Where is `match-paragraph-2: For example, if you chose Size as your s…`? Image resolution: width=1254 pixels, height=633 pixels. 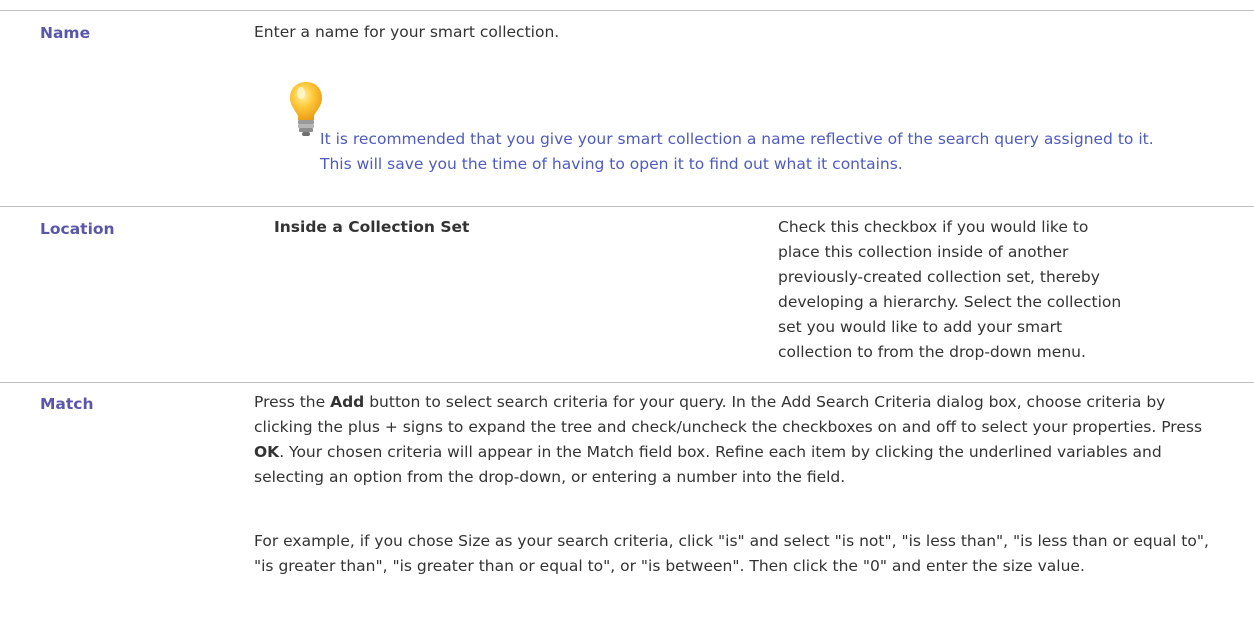
match-paragraph-2: For example, if you chose Size as your s… is located at coordinates (731, 553).